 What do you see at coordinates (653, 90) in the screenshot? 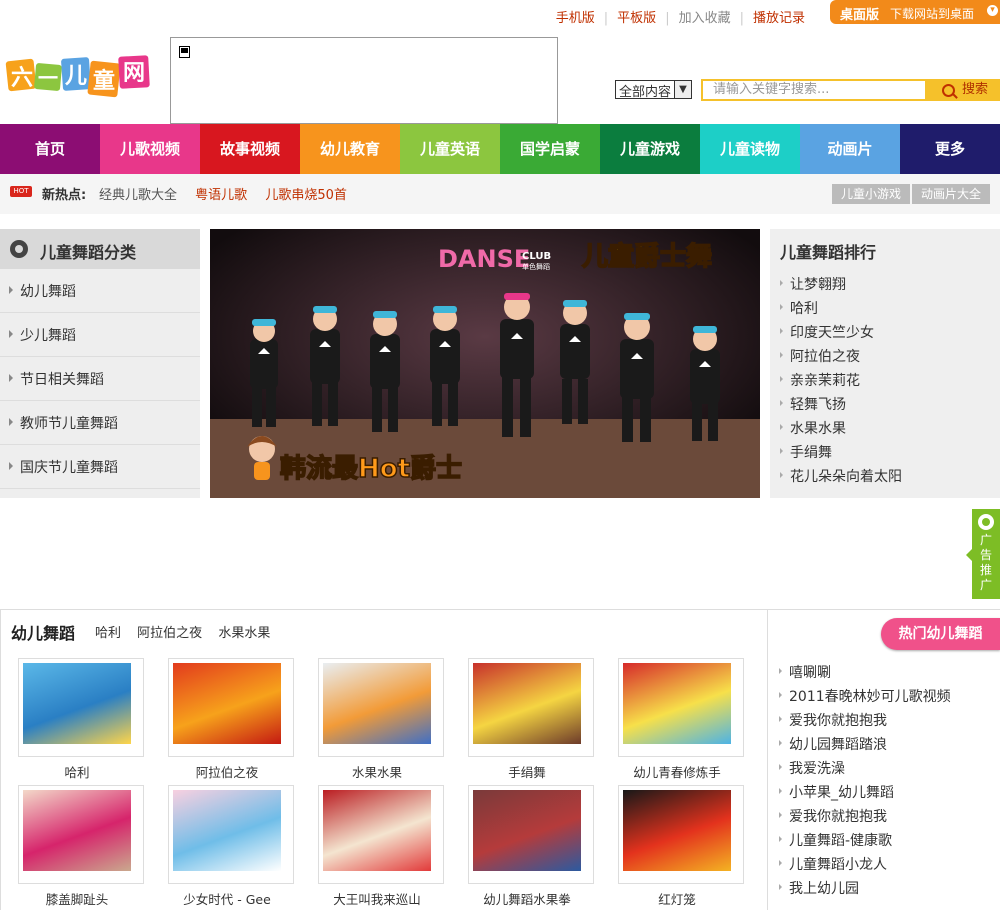
I see `search-scope-select: 全部内容 ▼` at bounding box center [653, 90].